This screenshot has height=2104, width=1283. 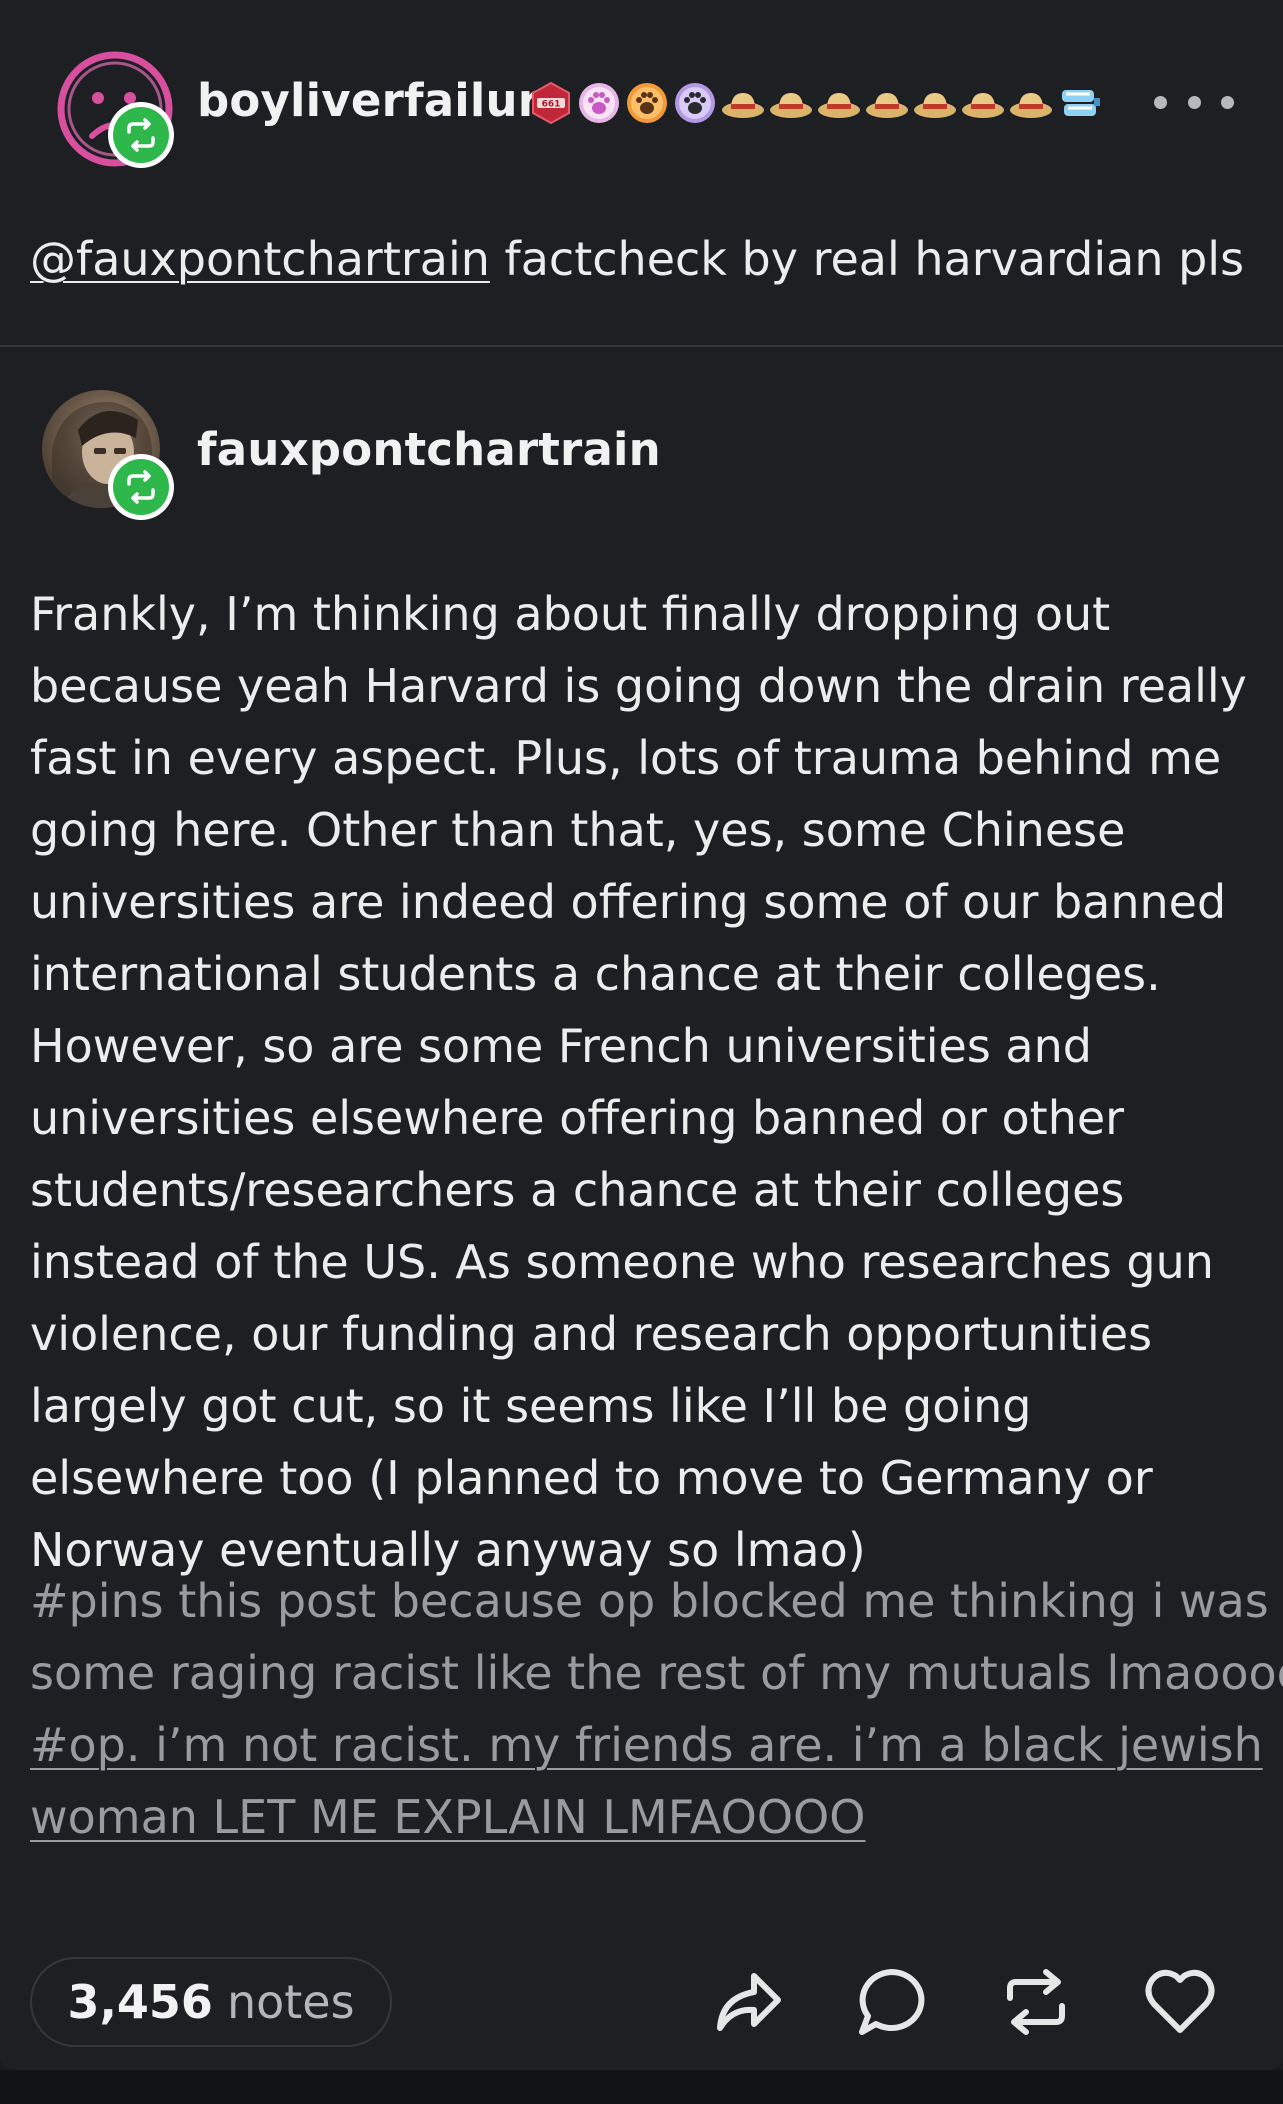 What do you see at coordinates (1180, 2002) in the screenshot?
I see `like-heart-icon` at bounding box center [1180, 2002].